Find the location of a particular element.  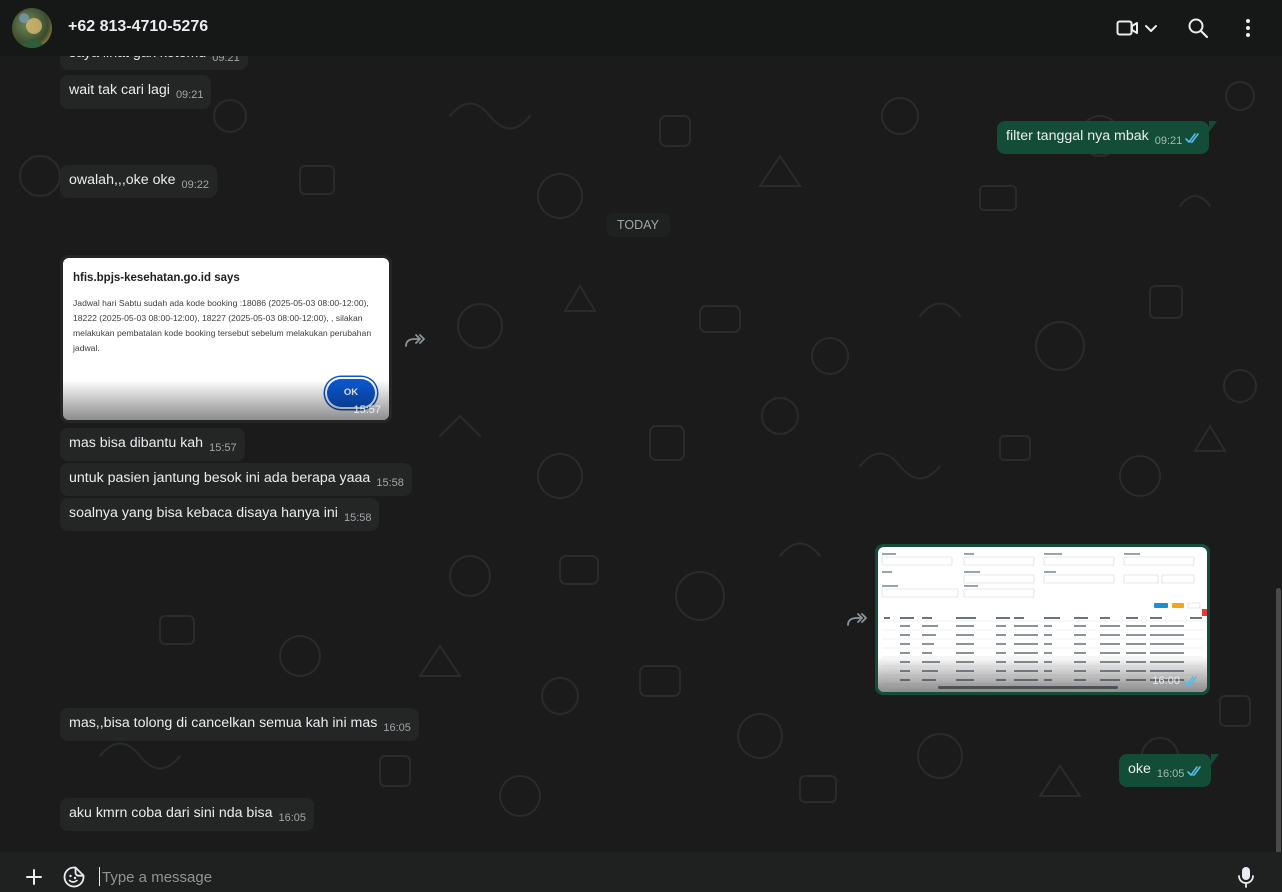

sticker-button is located at coordinates (74, 878).